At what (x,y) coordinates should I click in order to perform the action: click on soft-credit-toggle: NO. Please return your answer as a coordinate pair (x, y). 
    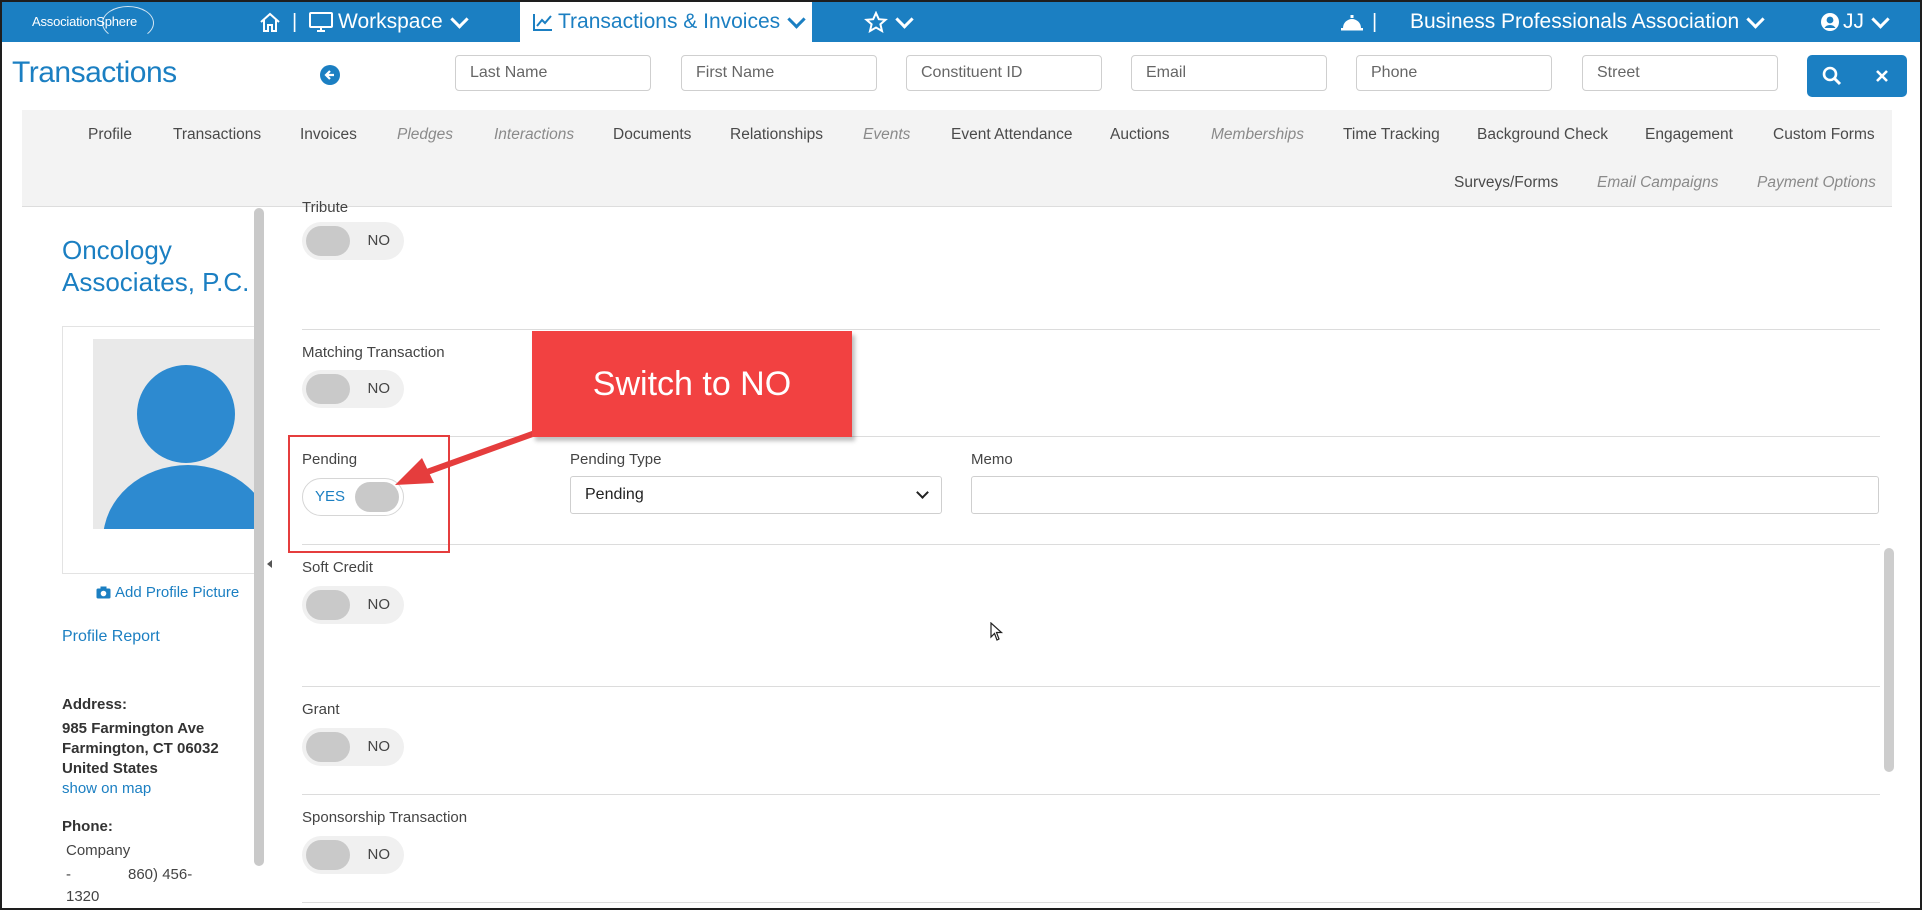
    Looking at the image, I should click on (353, 605).